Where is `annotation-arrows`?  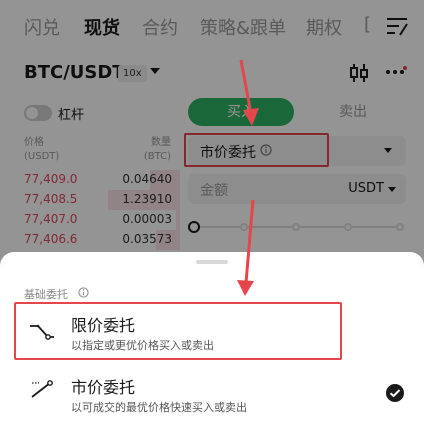
annotation-arrows is located at coordinates (248, 177).